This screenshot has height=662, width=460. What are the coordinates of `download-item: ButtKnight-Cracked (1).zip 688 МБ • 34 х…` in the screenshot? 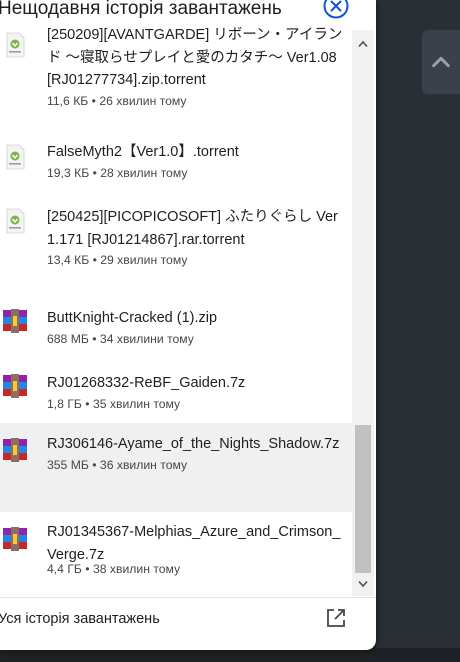 It's located at (176, 303).